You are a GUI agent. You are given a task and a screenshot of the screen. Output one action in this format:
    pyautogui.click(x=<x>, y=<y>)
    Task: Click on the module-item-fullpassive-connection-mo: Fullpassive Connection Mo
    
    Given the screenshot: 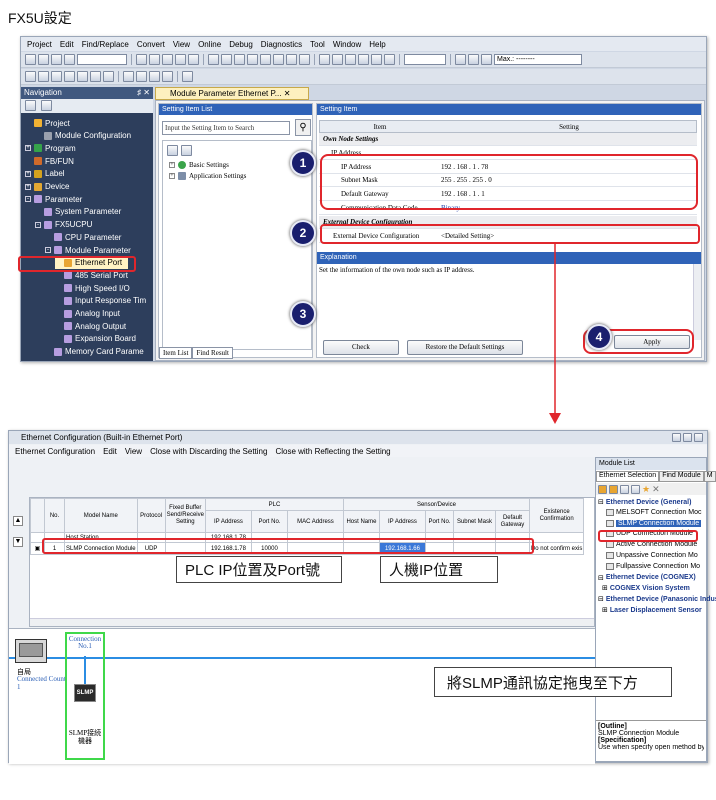 What is the action you would take?
    pyautogui.click(x=649, y=566)
    